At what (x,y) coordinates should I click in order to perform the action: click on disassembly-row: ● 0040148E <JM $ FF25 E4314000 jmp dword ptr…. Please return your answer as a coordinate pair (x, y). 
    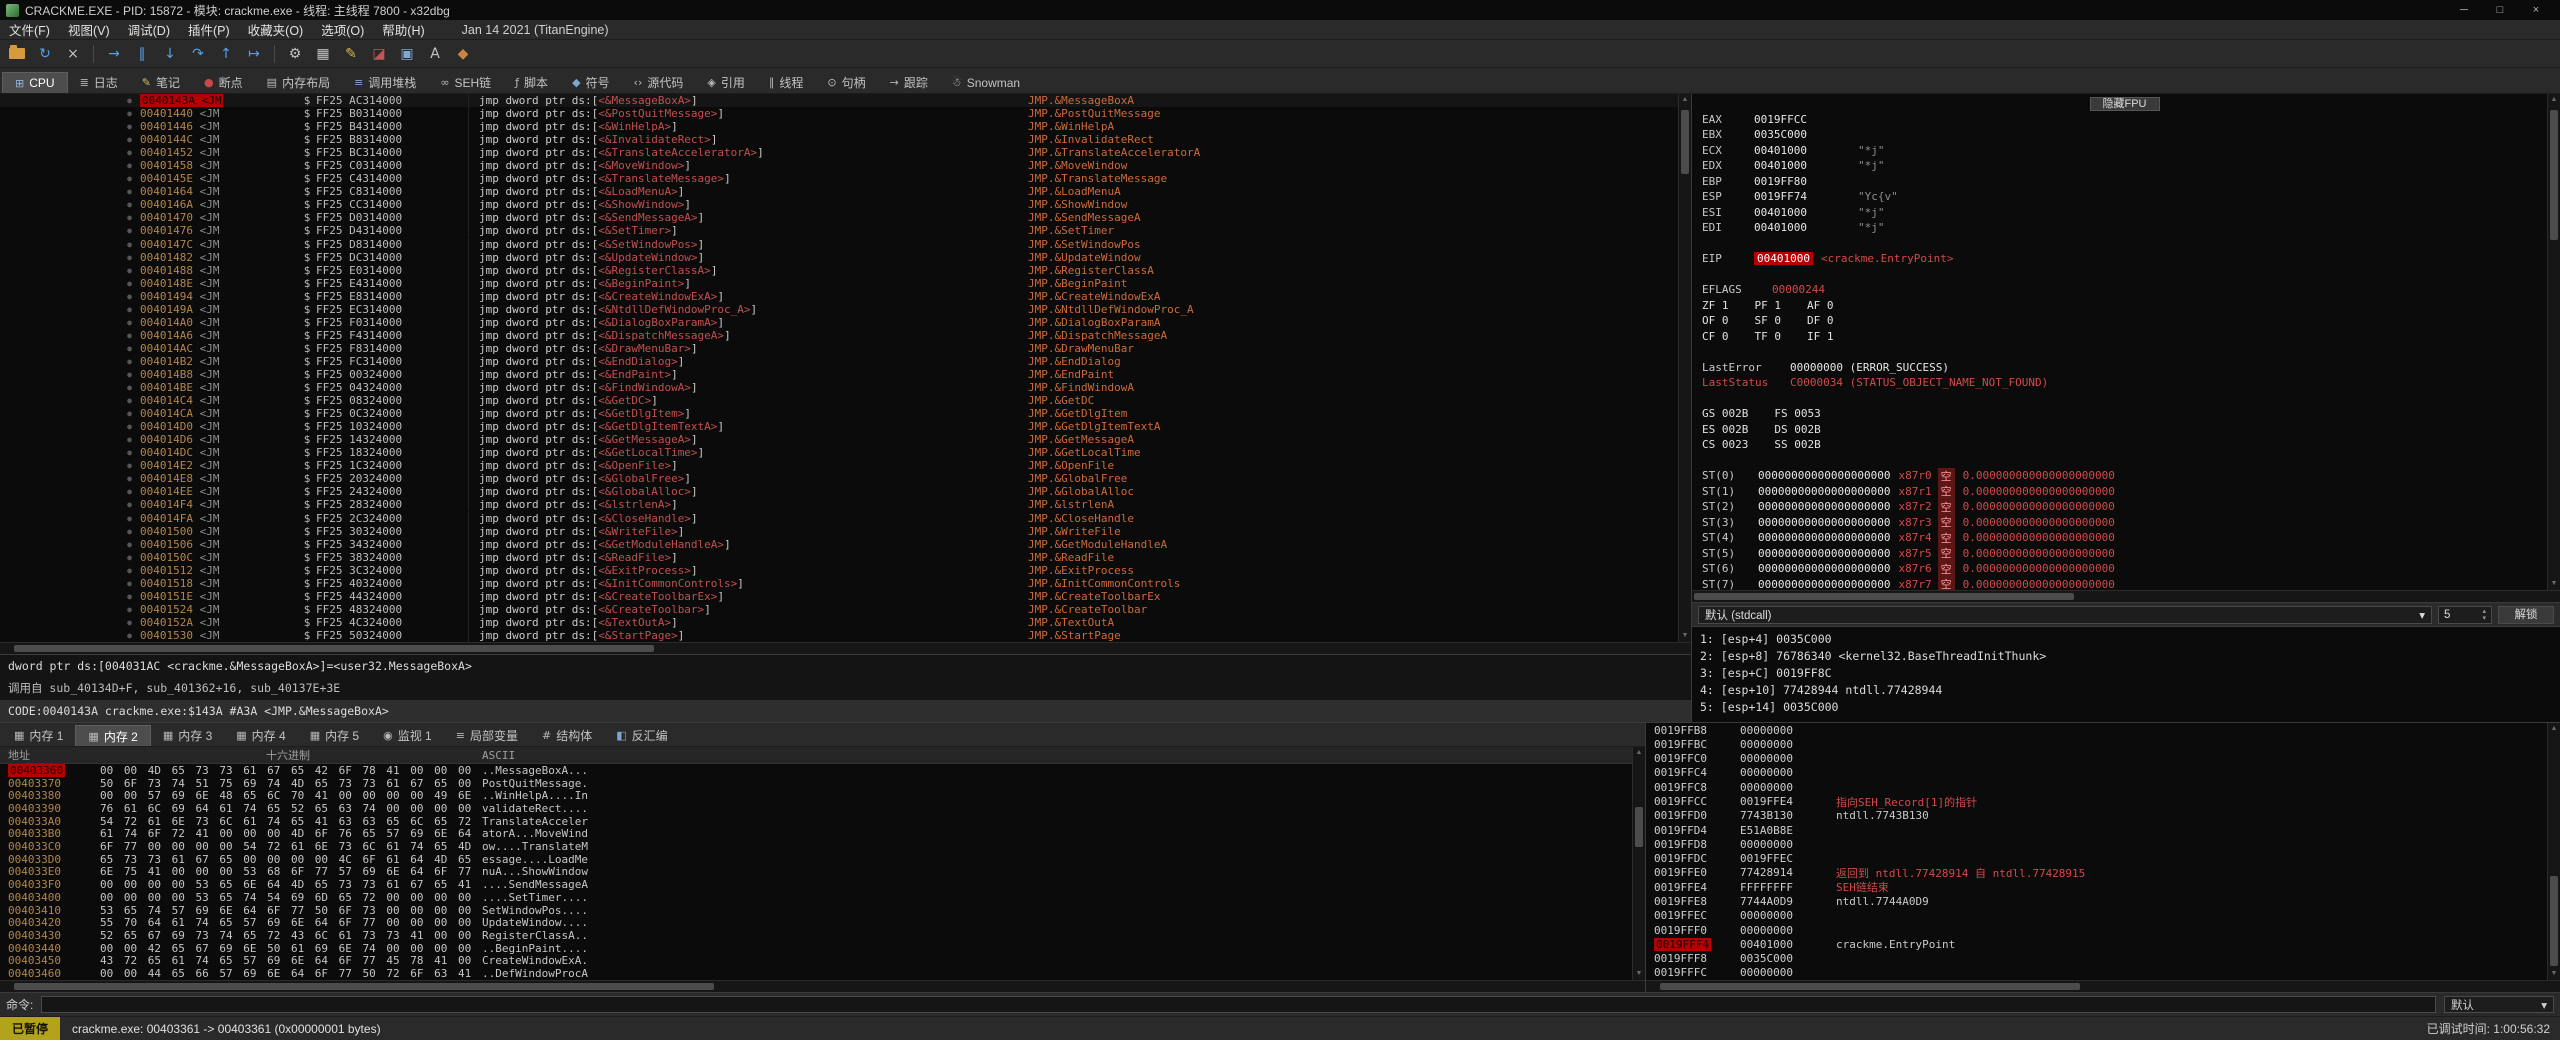
    Looking at the image, I should click on (839, 283).